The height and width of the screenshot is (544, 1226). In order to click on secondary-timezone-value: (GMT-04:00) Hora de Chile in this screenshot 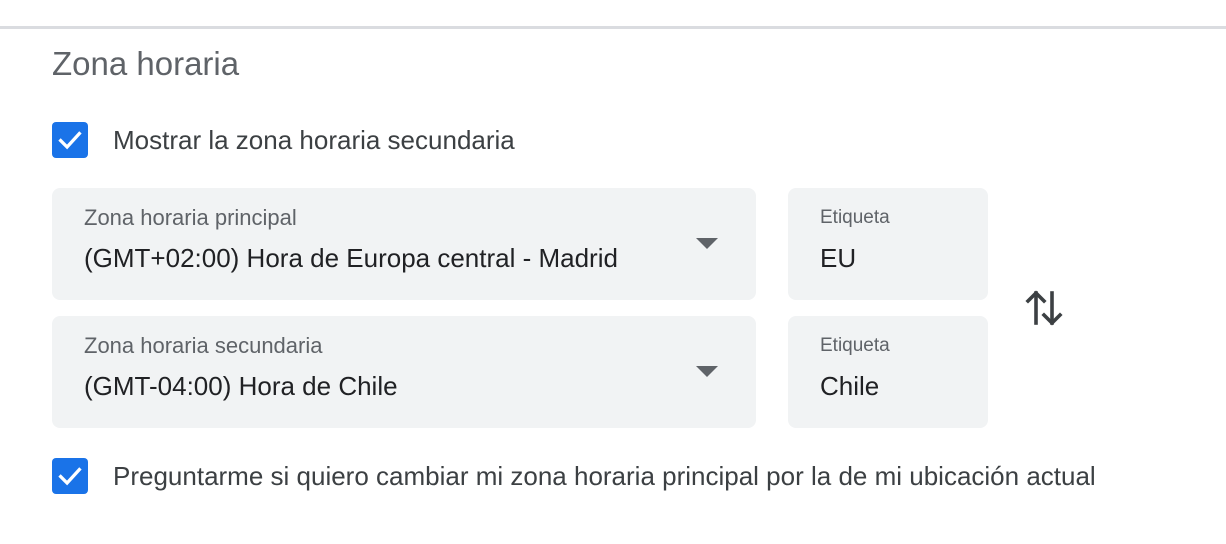, I will do `click(241, 386)`.